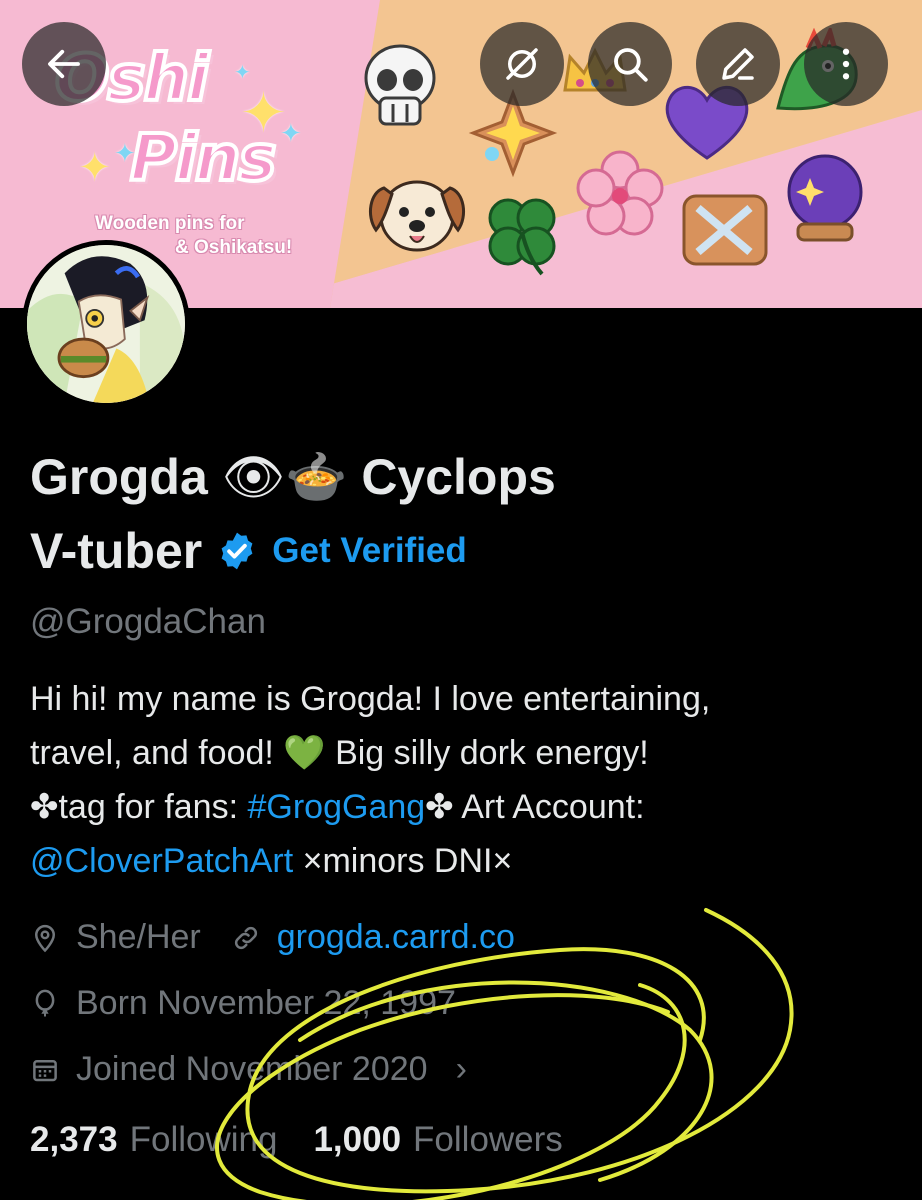 The height and width of the screenshot is (1200, 922). What do you see at coordinates (45, 938) in the screenshot?
I see `location-pin-icon` at bounding box center [45, 938].